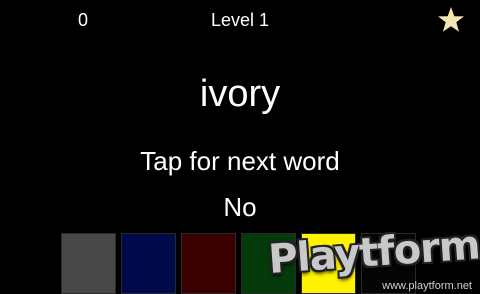 The height and width of the screenshot is (294, 480). I want to click on watermark: Playtform www.playtform.net, so click(373, 258).